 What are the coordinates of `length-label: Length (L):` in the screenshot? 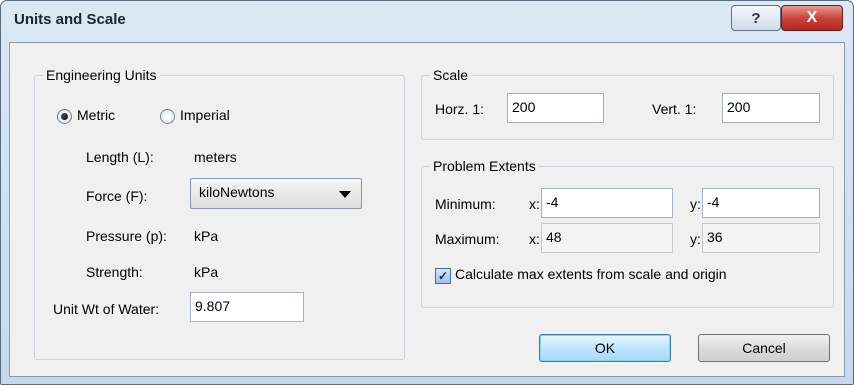 It's located at (120, 157).